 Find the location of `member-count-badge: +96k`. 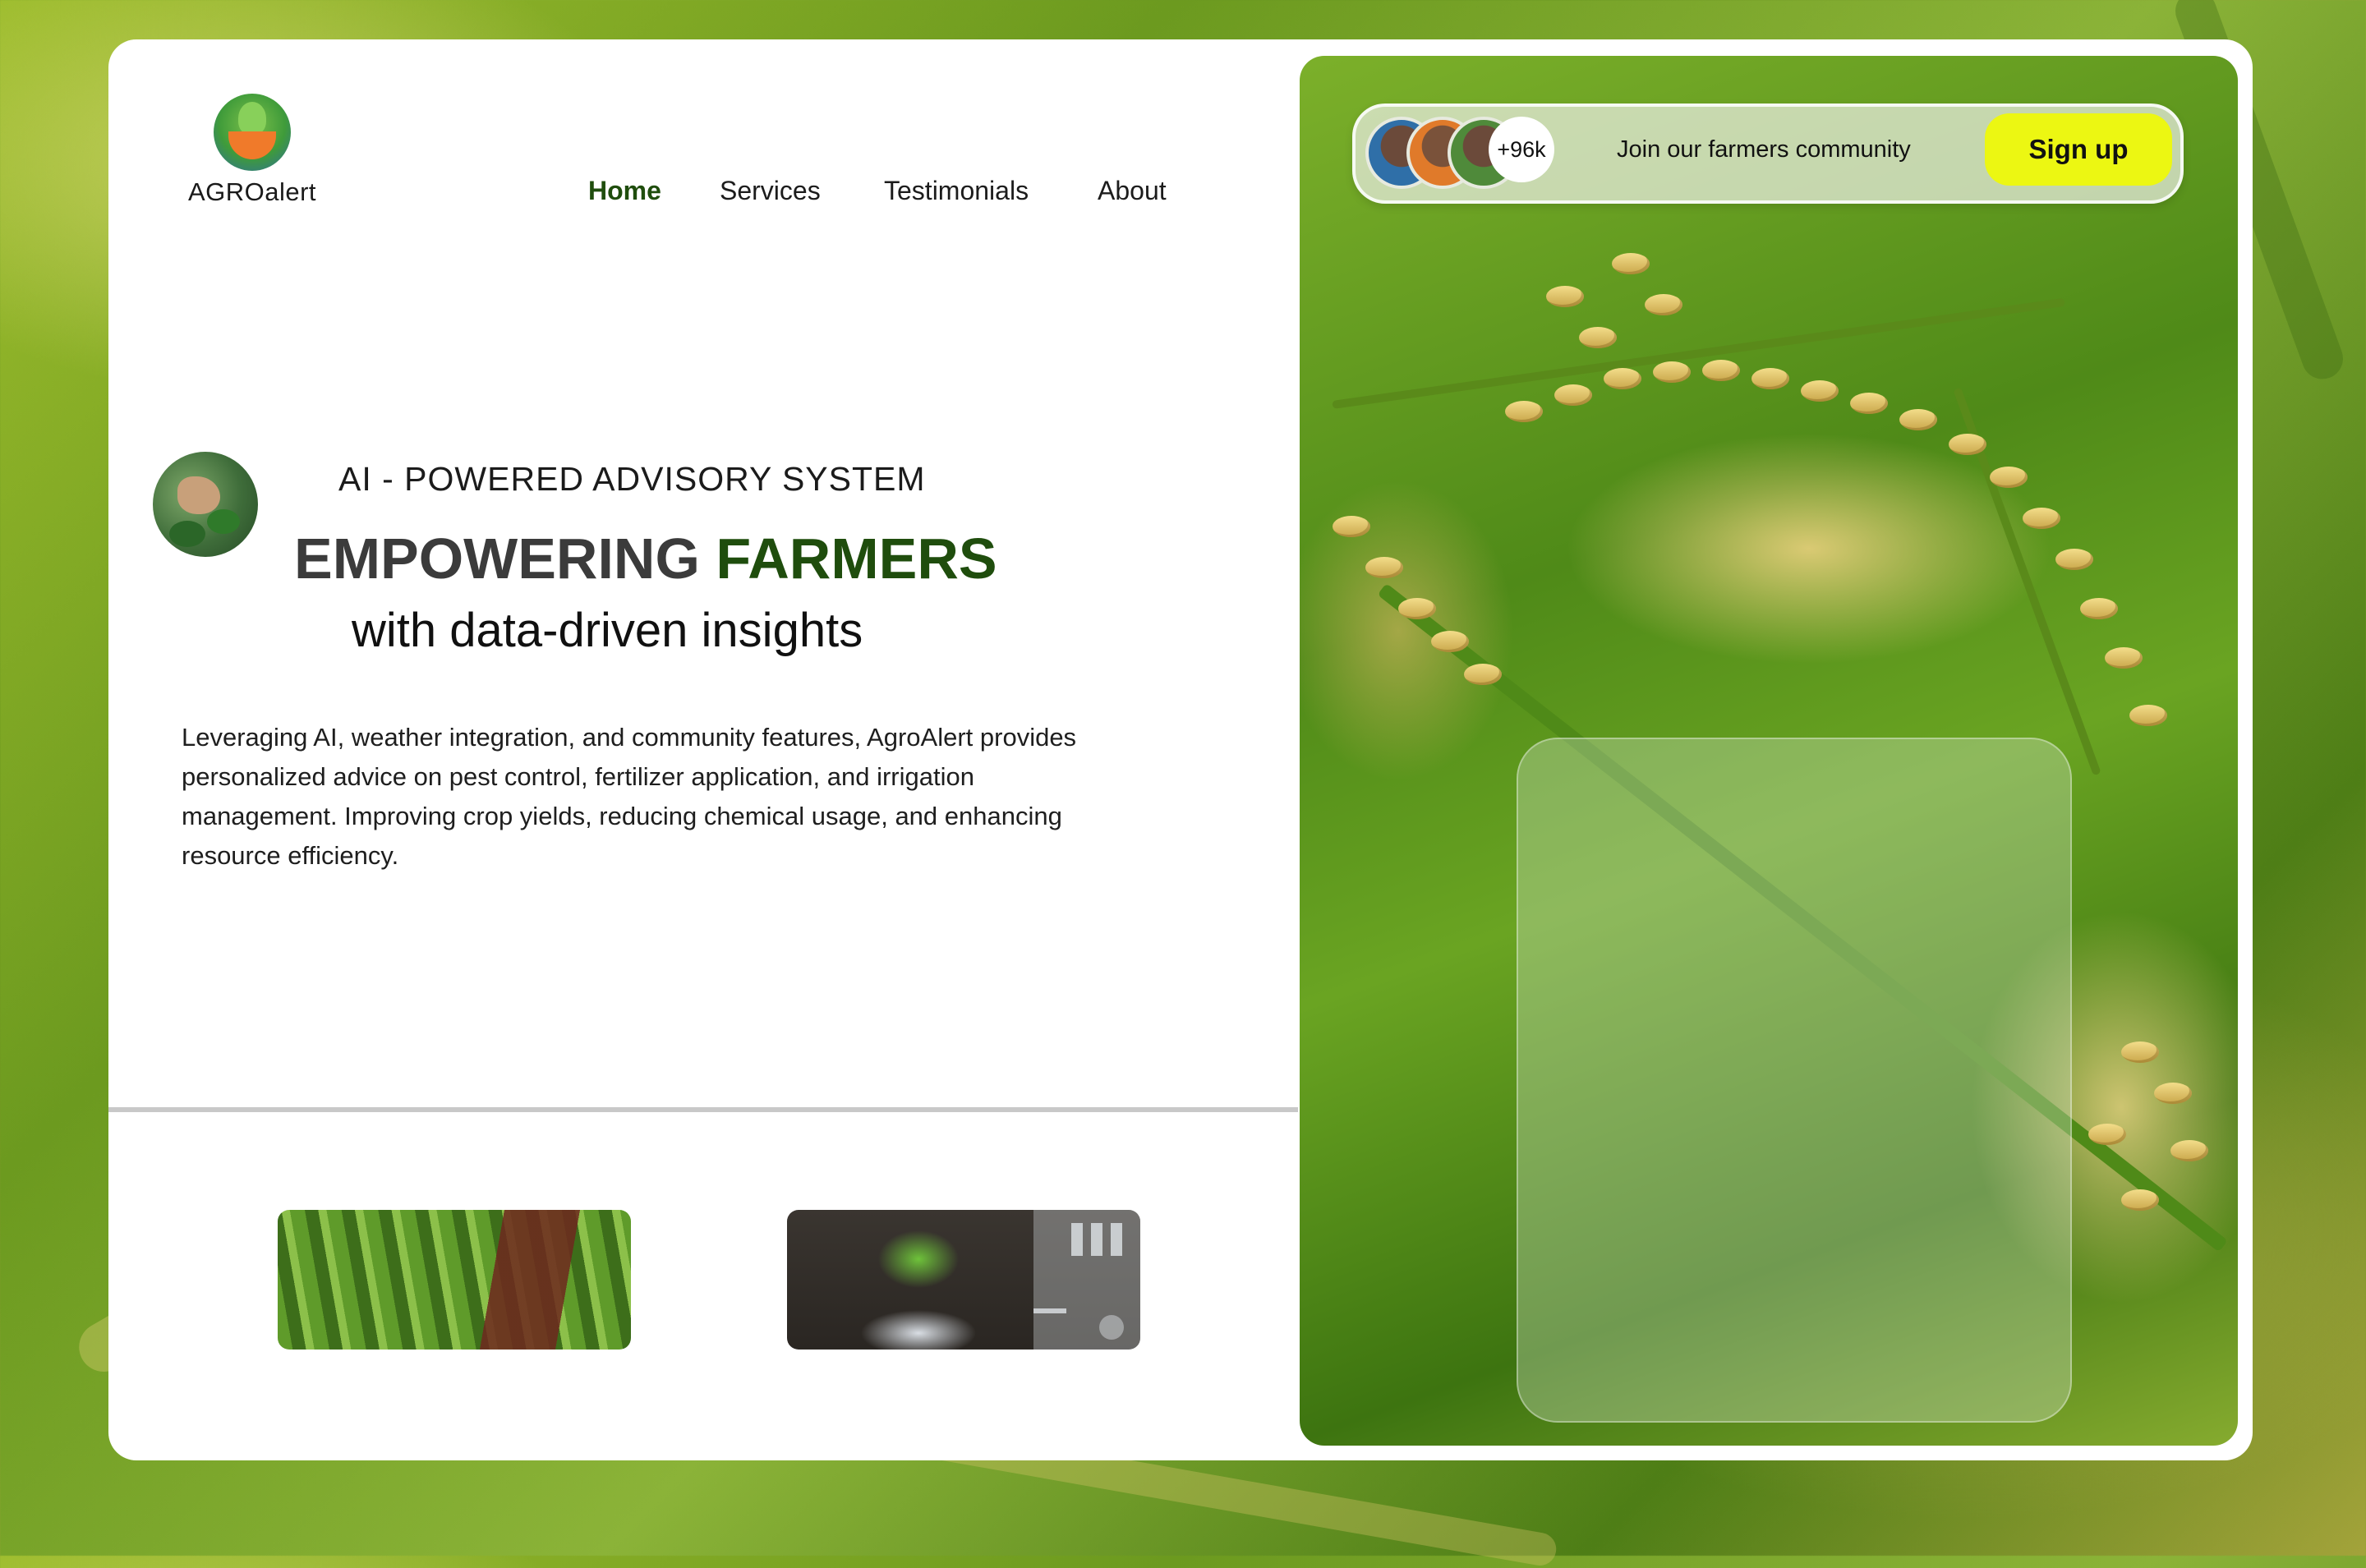

member-count-badge: +96k is located at coordinates (1521, 150).